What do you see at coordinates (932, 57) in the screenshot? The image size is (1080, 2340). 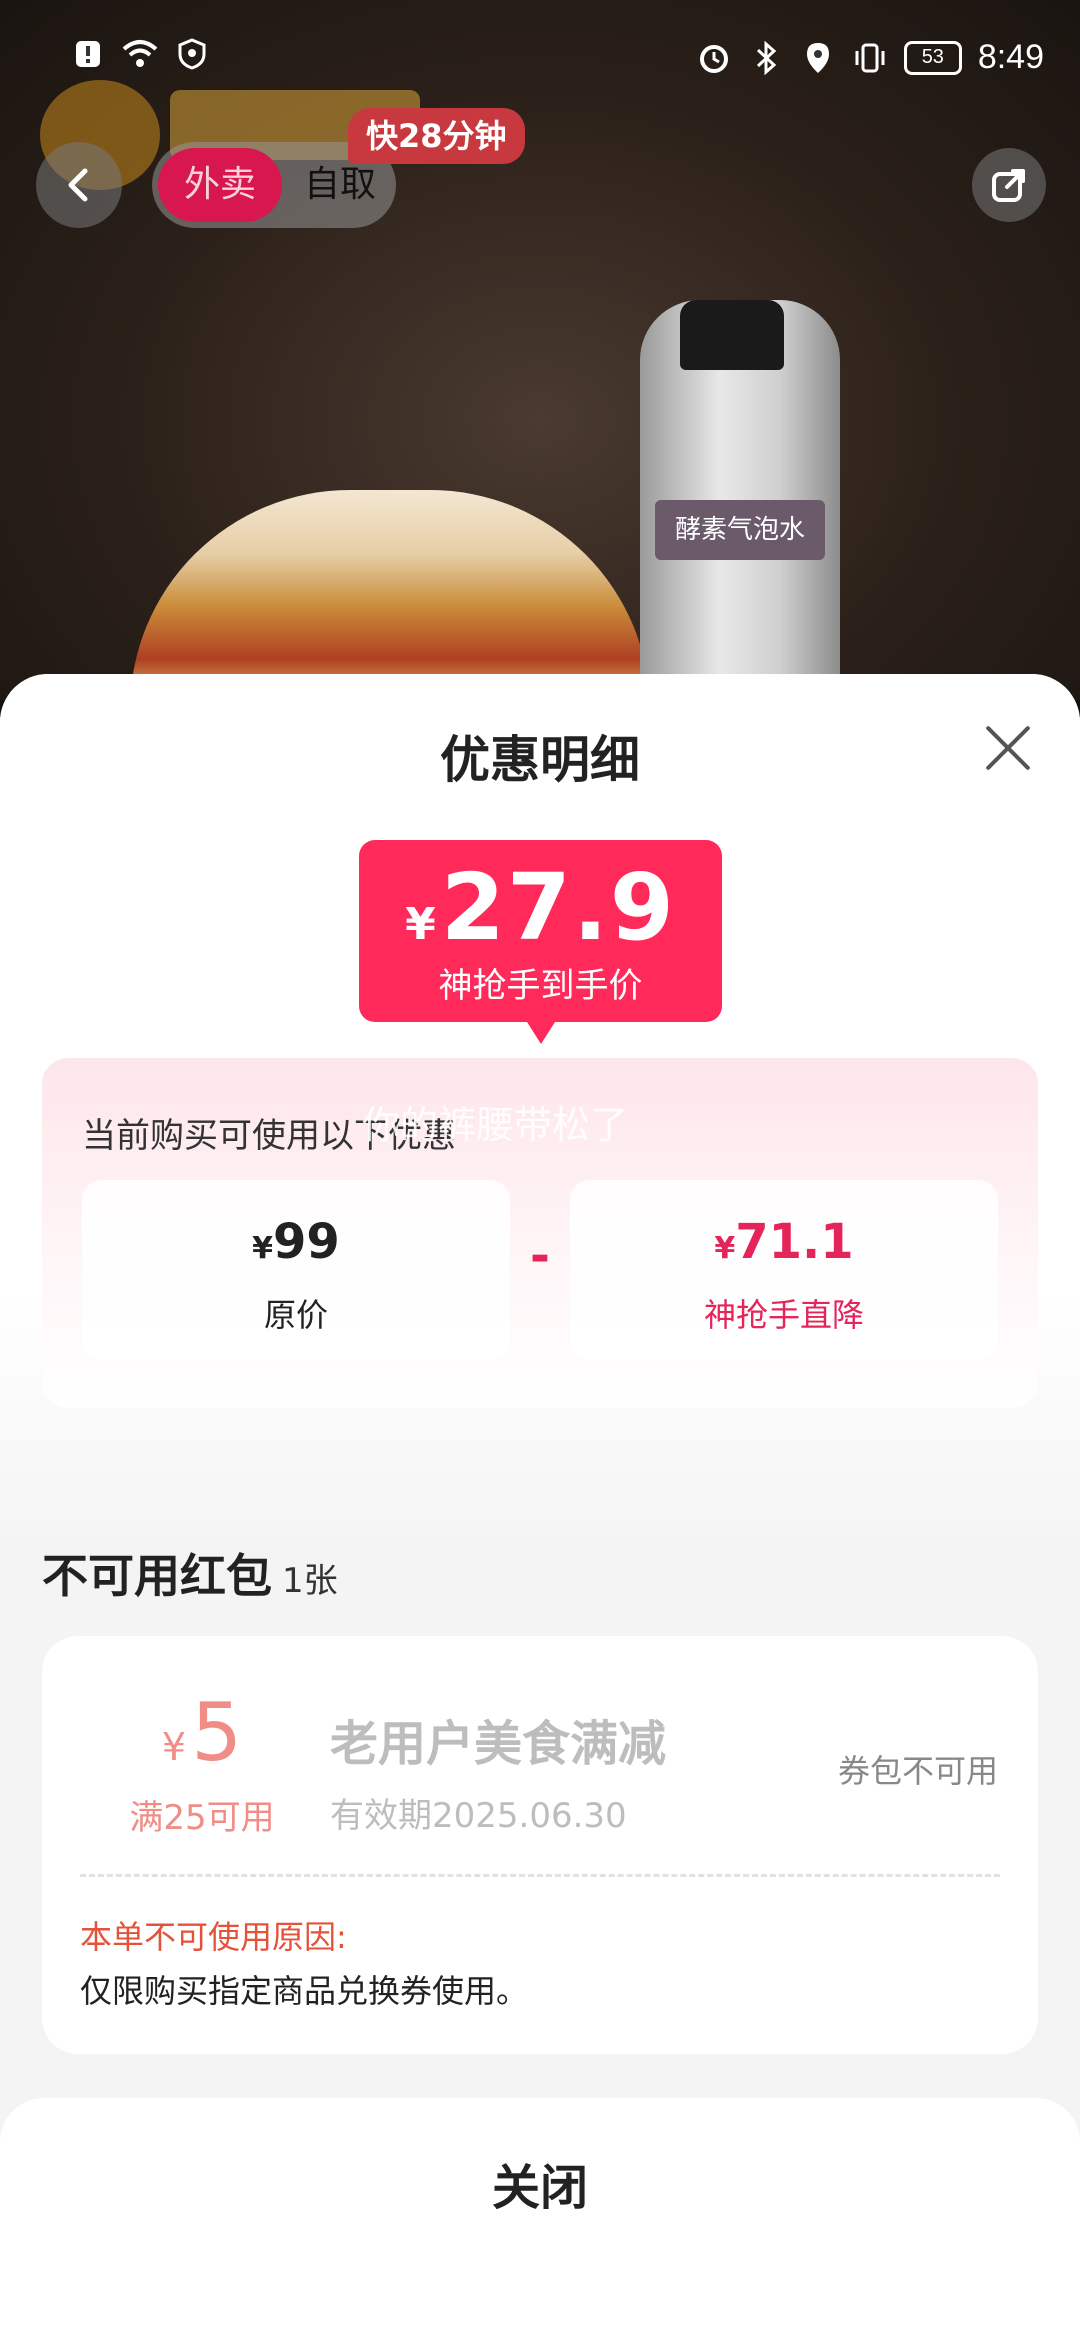 I see `battery-indicator: 53` at bounding box center [932, 57].